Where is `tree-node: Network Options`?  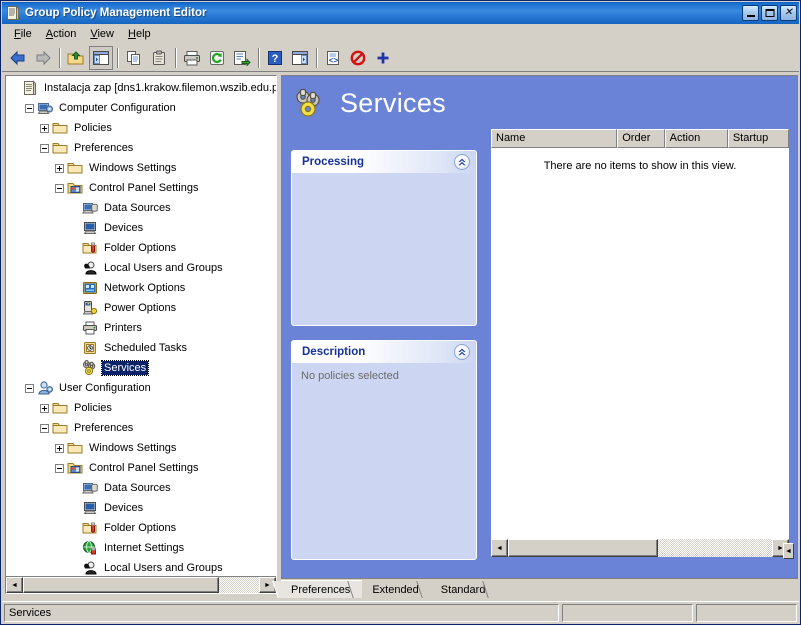 tree-node: Network Options is located at coordinates (141, 288).